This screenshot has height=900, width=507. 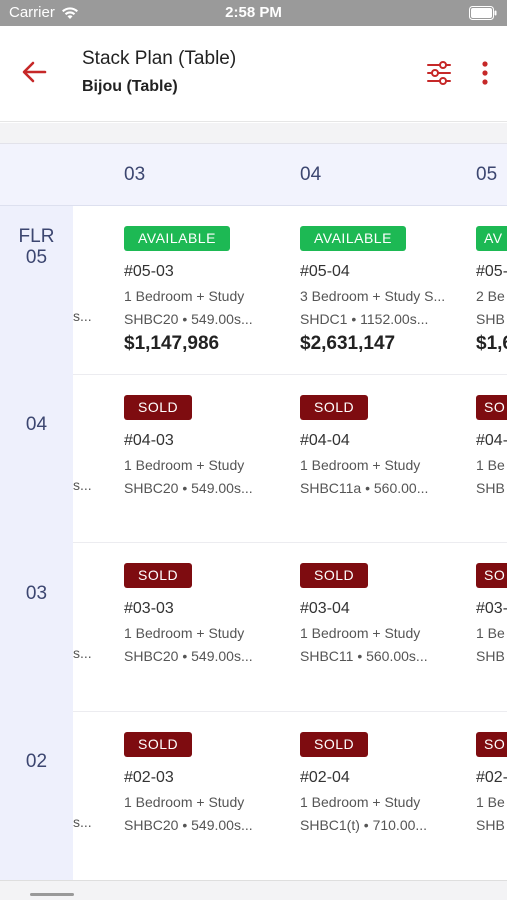 I want to click on unit-number: #02-, so click(x=491, y=777).